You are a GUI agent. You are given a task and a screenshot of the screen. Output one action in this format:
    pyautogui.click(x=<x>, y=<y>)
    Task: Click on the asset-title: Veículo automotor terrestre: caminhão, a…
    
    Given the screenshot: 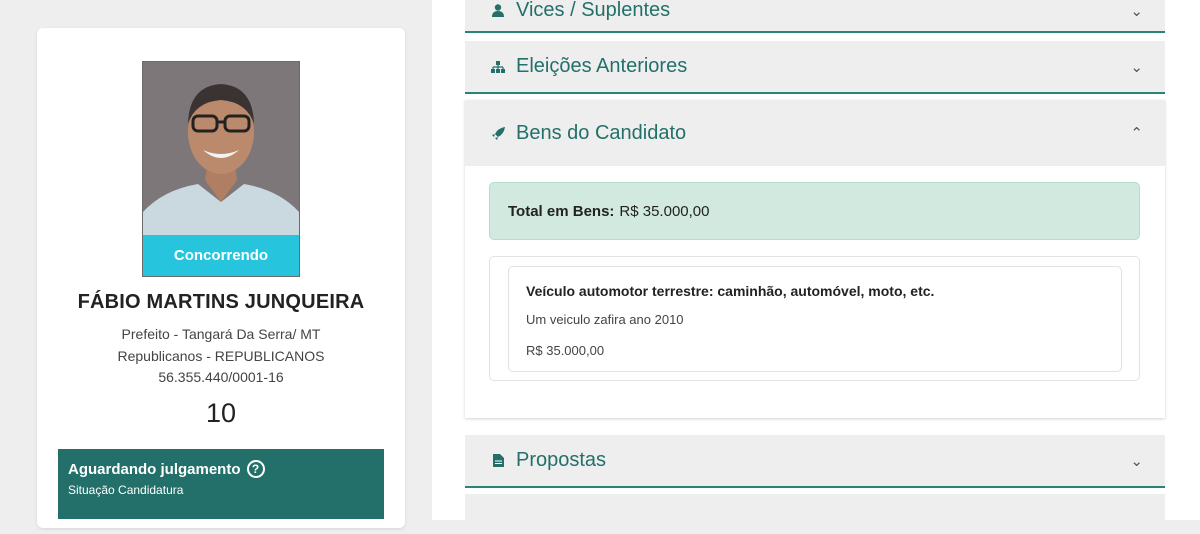 What is the action you would take?
    pyautogui.click(x=730, y=291)
    